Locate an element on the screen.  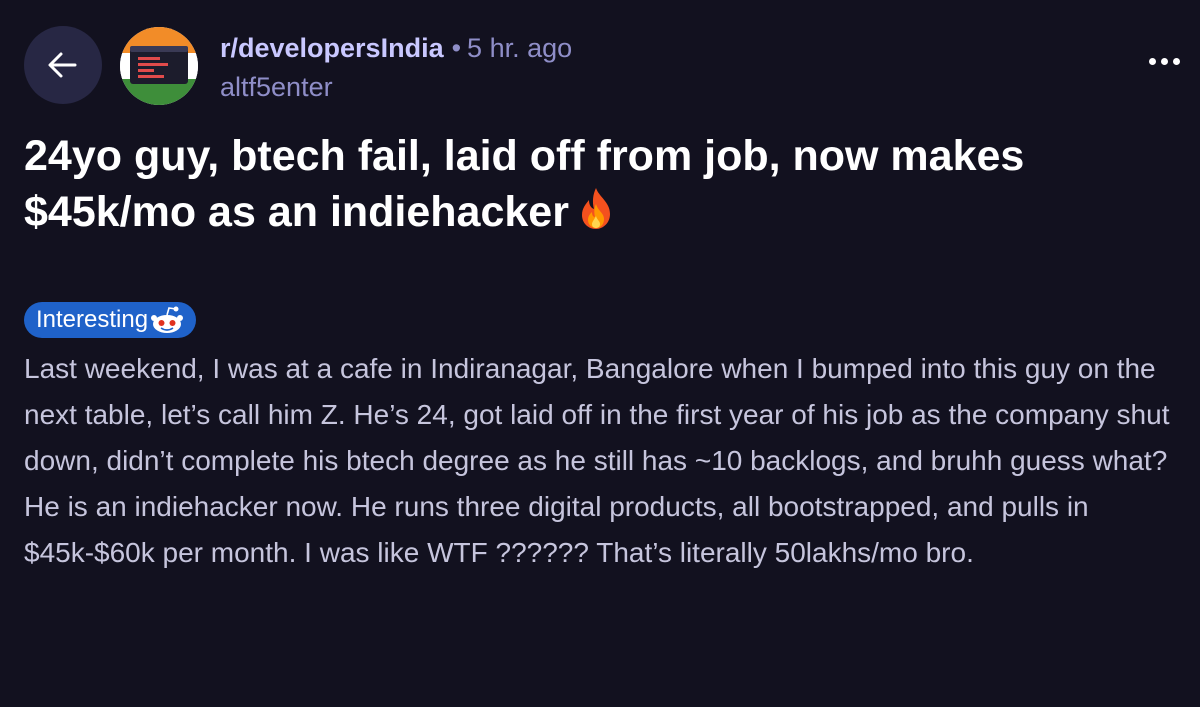
post-meta: r/developersIndia • 5 hr. ago is located at coordinates (396, 48).